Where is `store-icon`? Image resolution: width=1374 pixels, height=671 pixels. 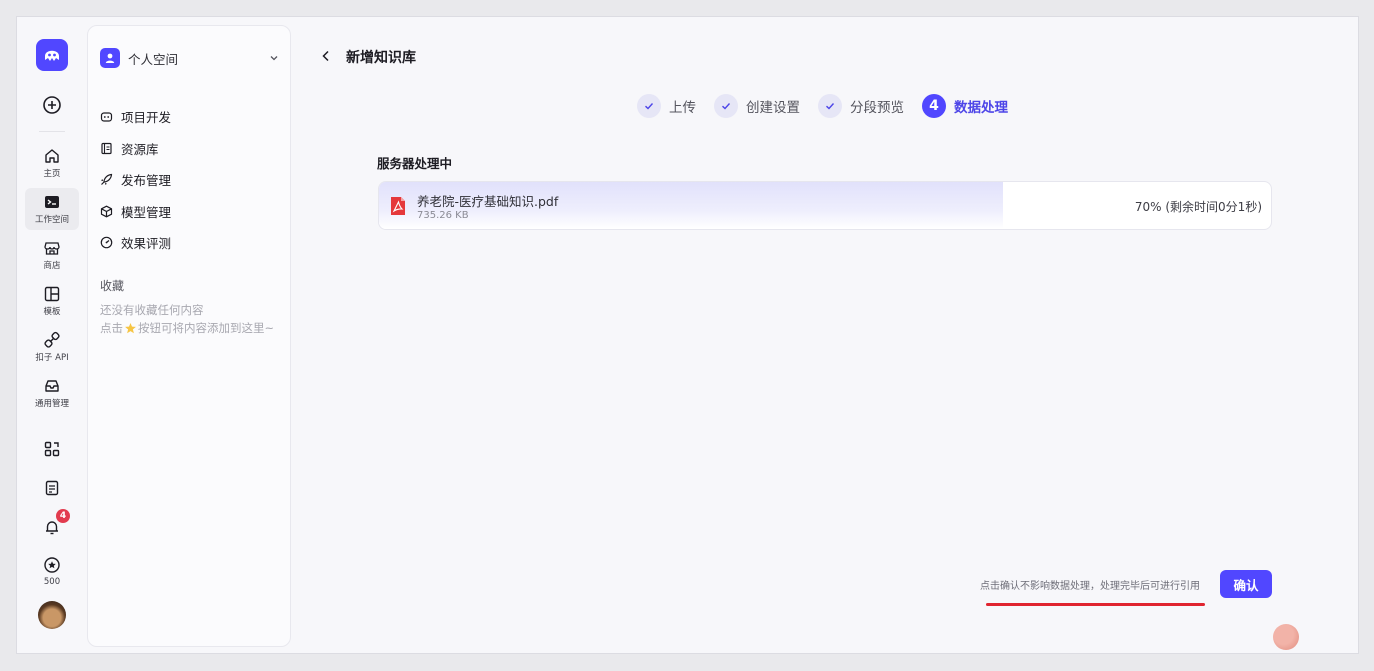 store-icon is located at coordinates (52, 248).